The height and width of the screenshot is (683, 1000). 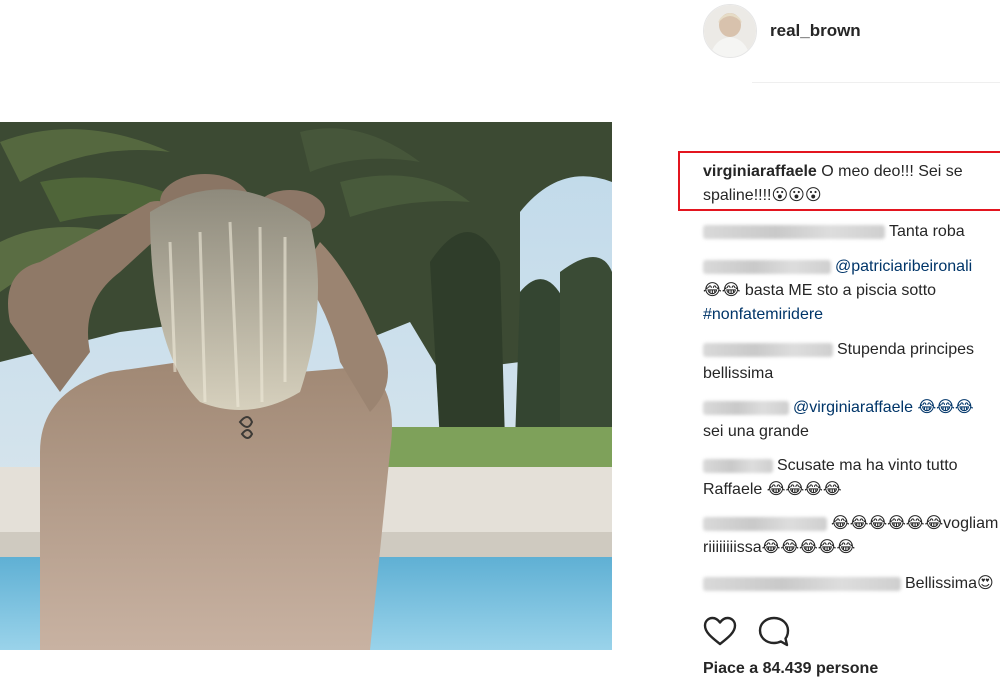 I want to click on comment-line: Tanta roba, so click(x=851, y=232).